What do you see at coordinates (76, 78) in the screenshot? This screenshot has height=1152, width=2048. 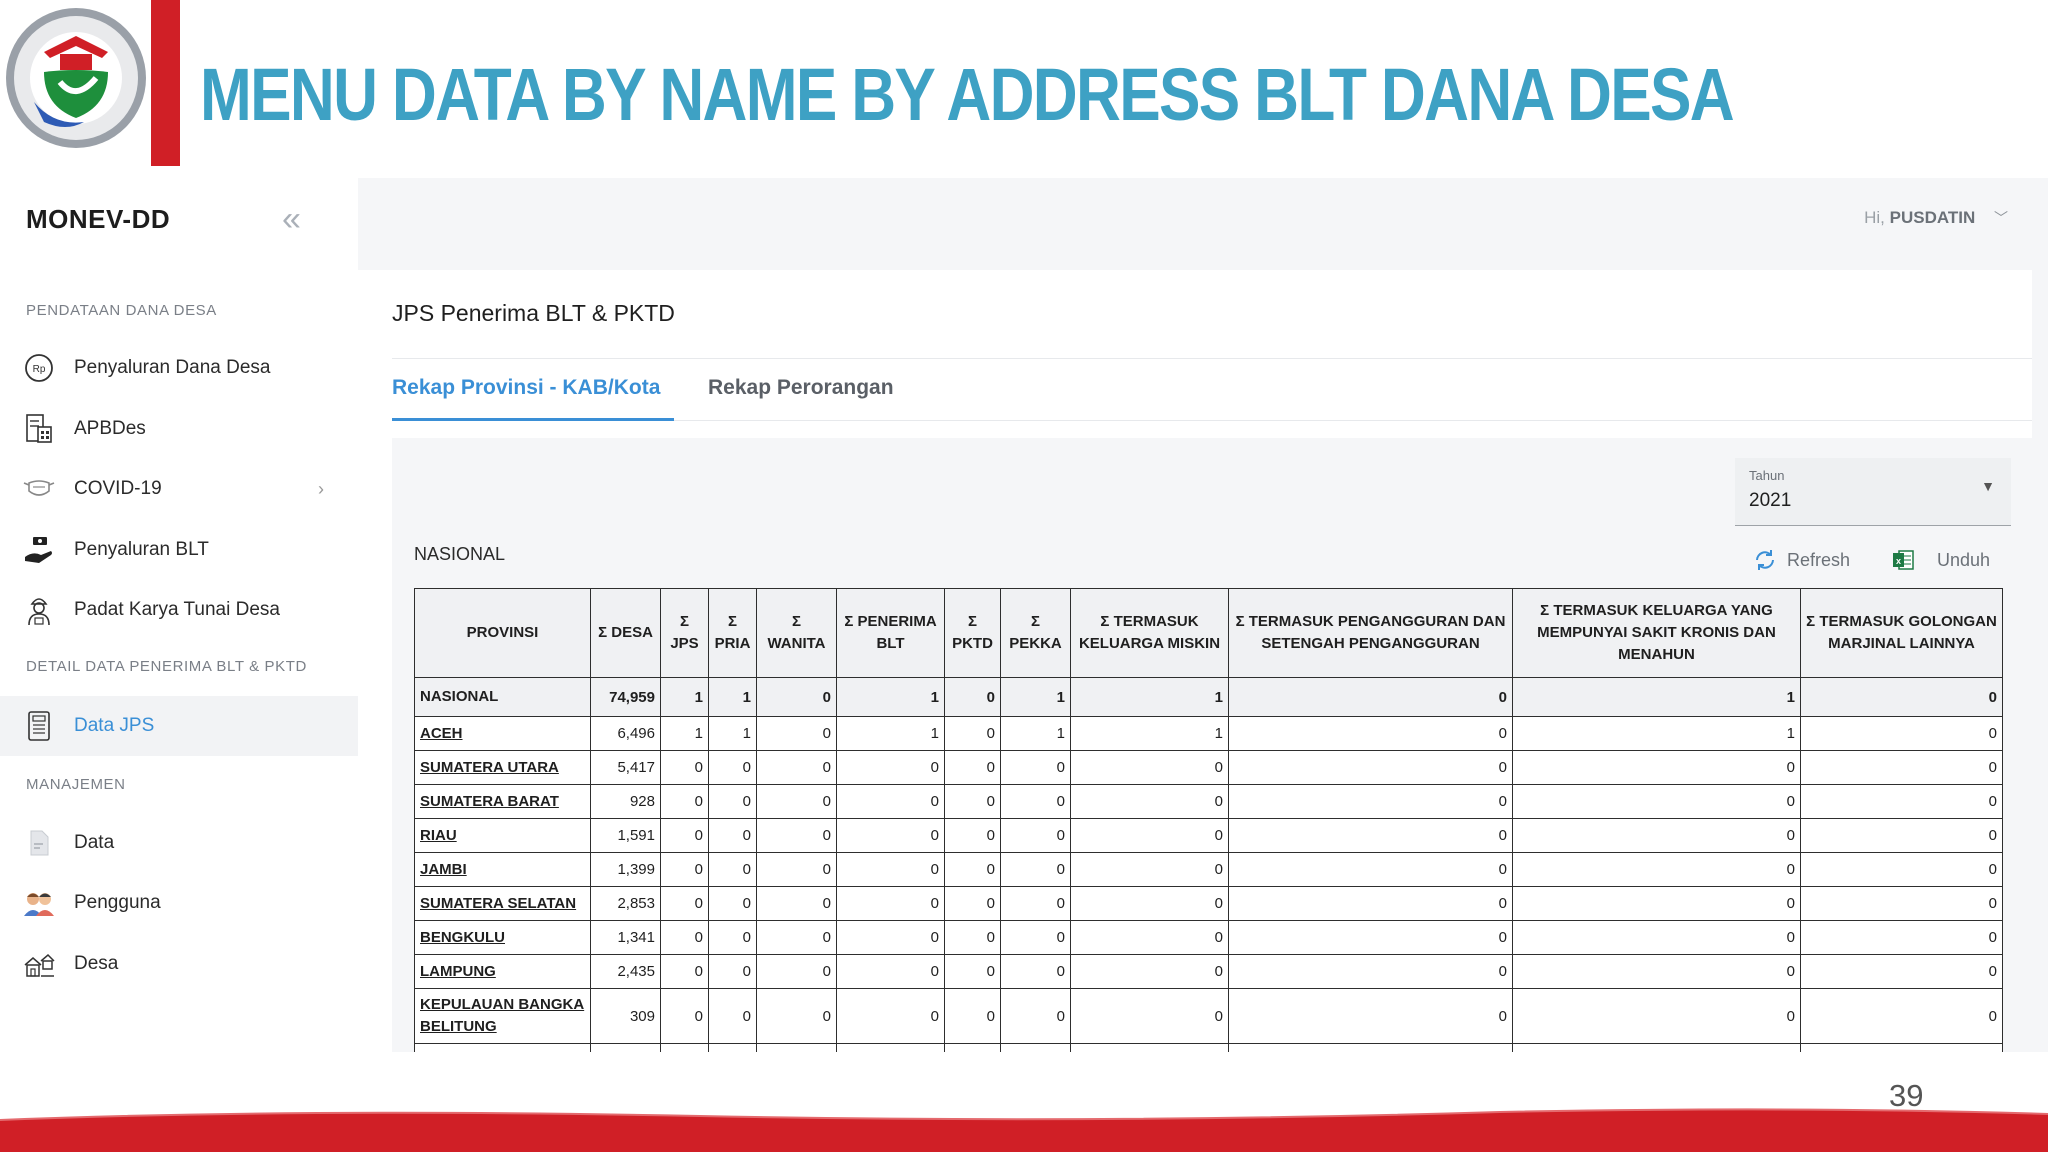 I see `ministry-logo` at bounding box center [76, 78].